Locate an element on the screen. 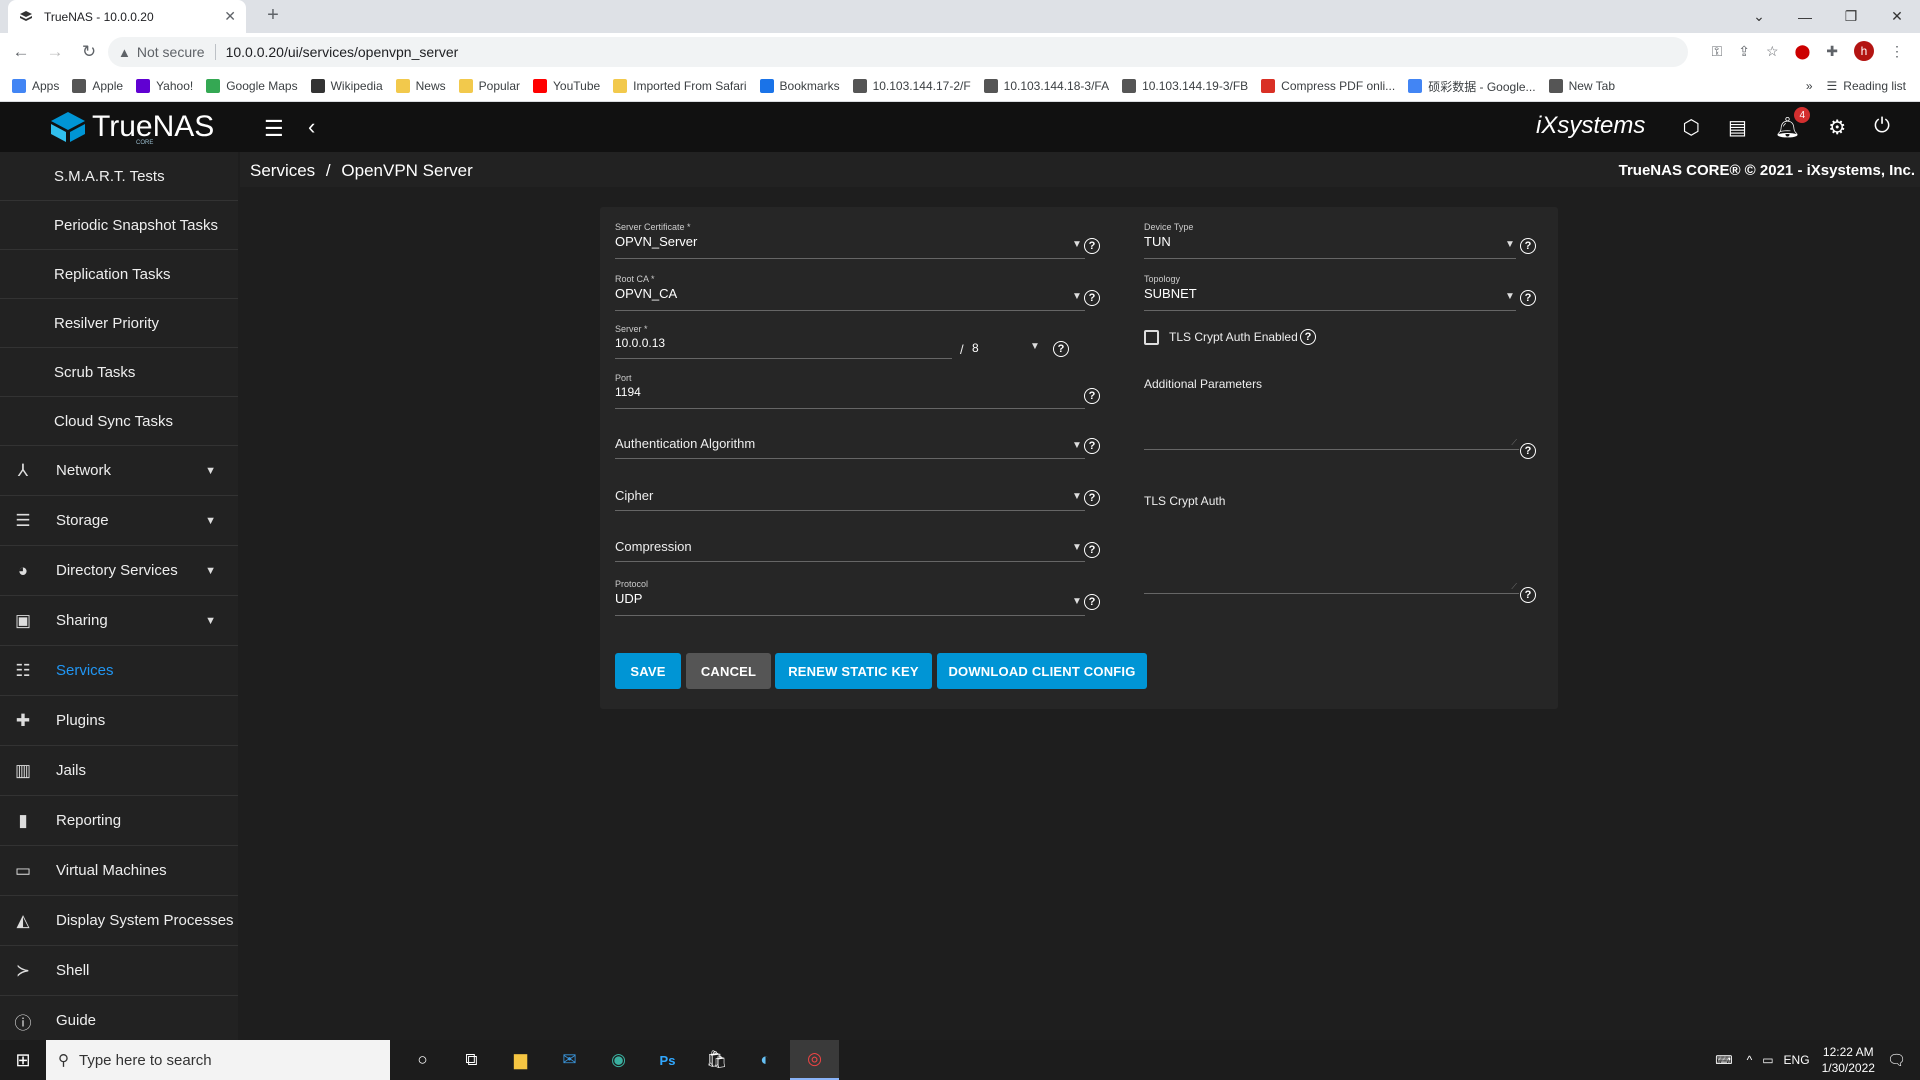 The image size is (1920, 1080). bookmark-item: 10.103.144.19-3/FB is located at coordinates (1185, 86).